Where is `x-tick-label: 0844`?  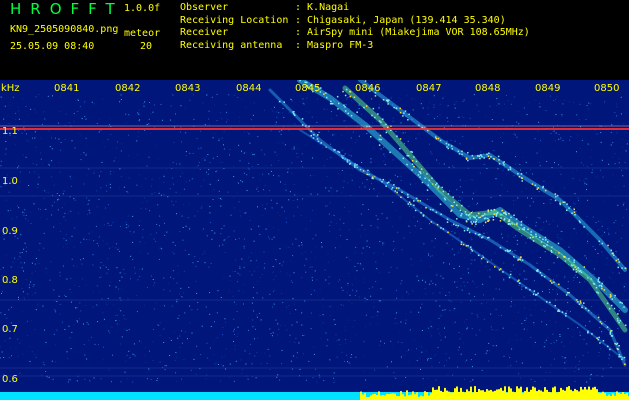
x-tick-label: 0844 is located at coordinates (248, 88).